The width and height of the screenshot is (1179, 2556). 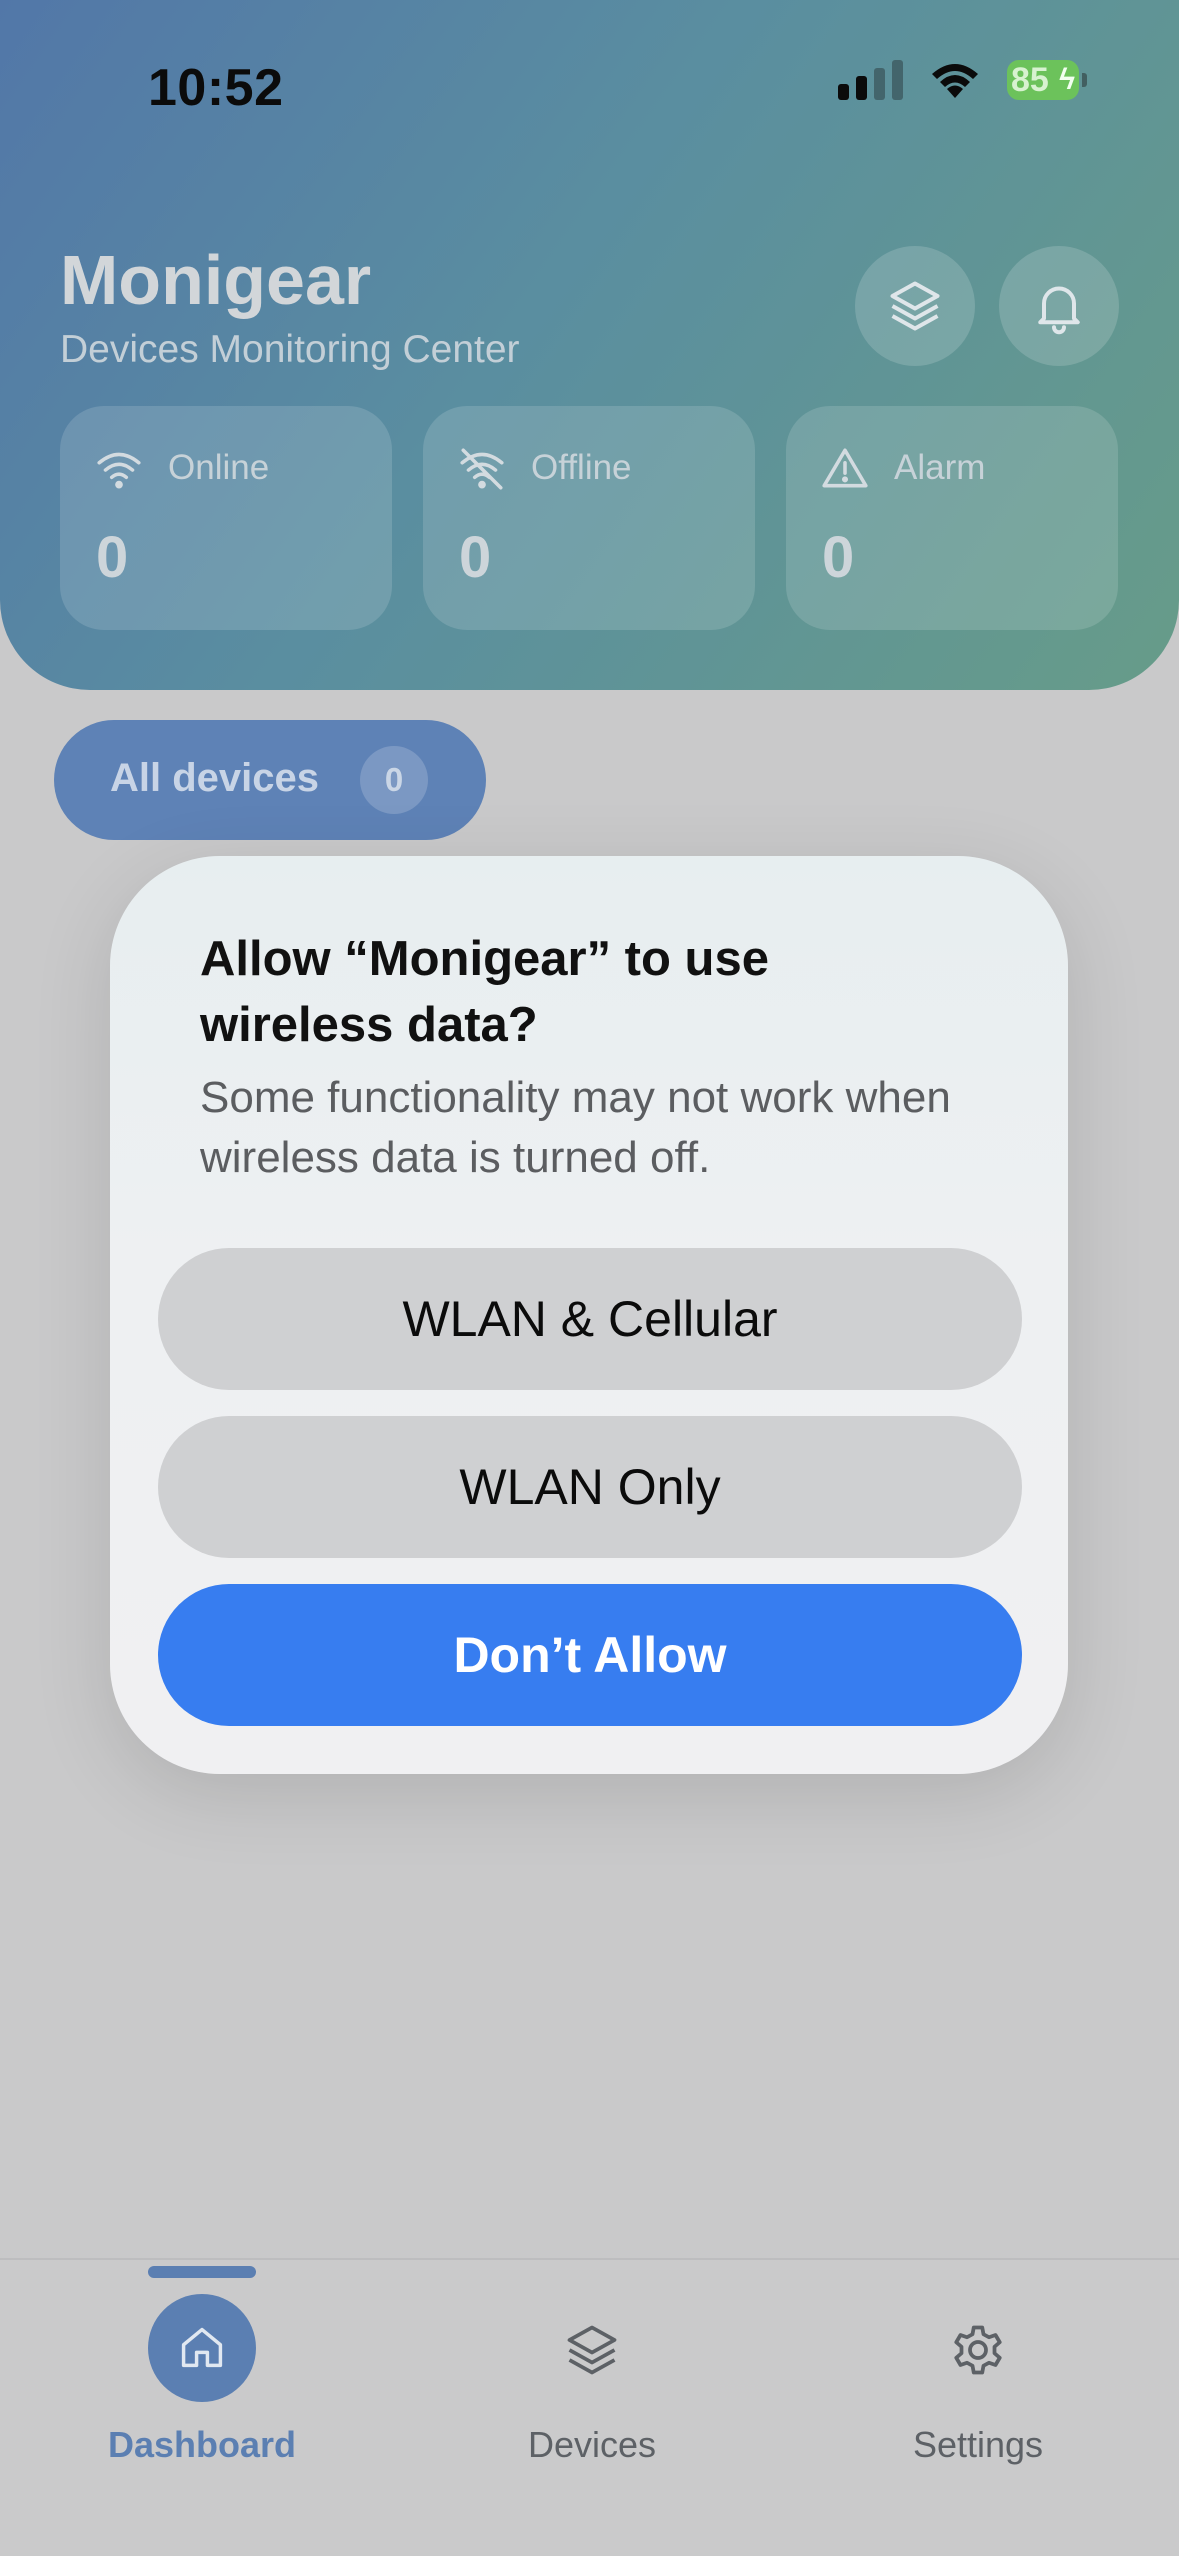 I want to click on all-devices-filter: All devices 0, so click(x=270, y=780).